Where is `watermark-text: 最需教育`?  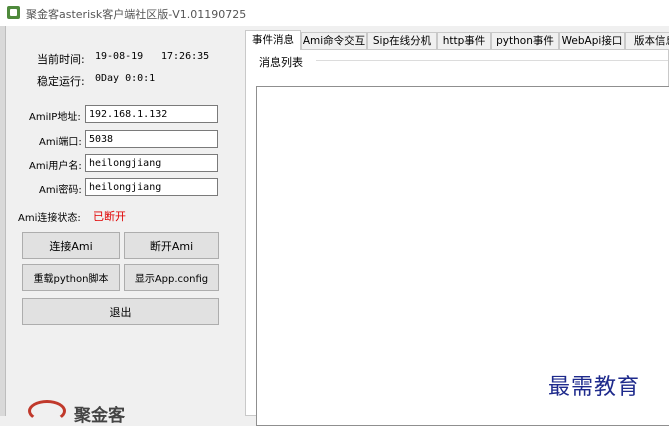
watermark-text: 最需教育 is located at coordinates (594, 387).